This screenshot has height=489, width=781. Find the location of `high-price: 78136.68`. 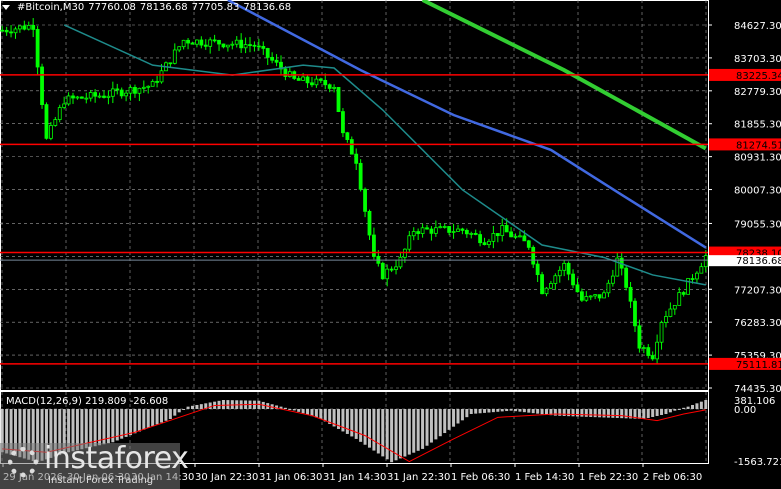

high-price: 78136.68 is located at coordinates (163, 7).